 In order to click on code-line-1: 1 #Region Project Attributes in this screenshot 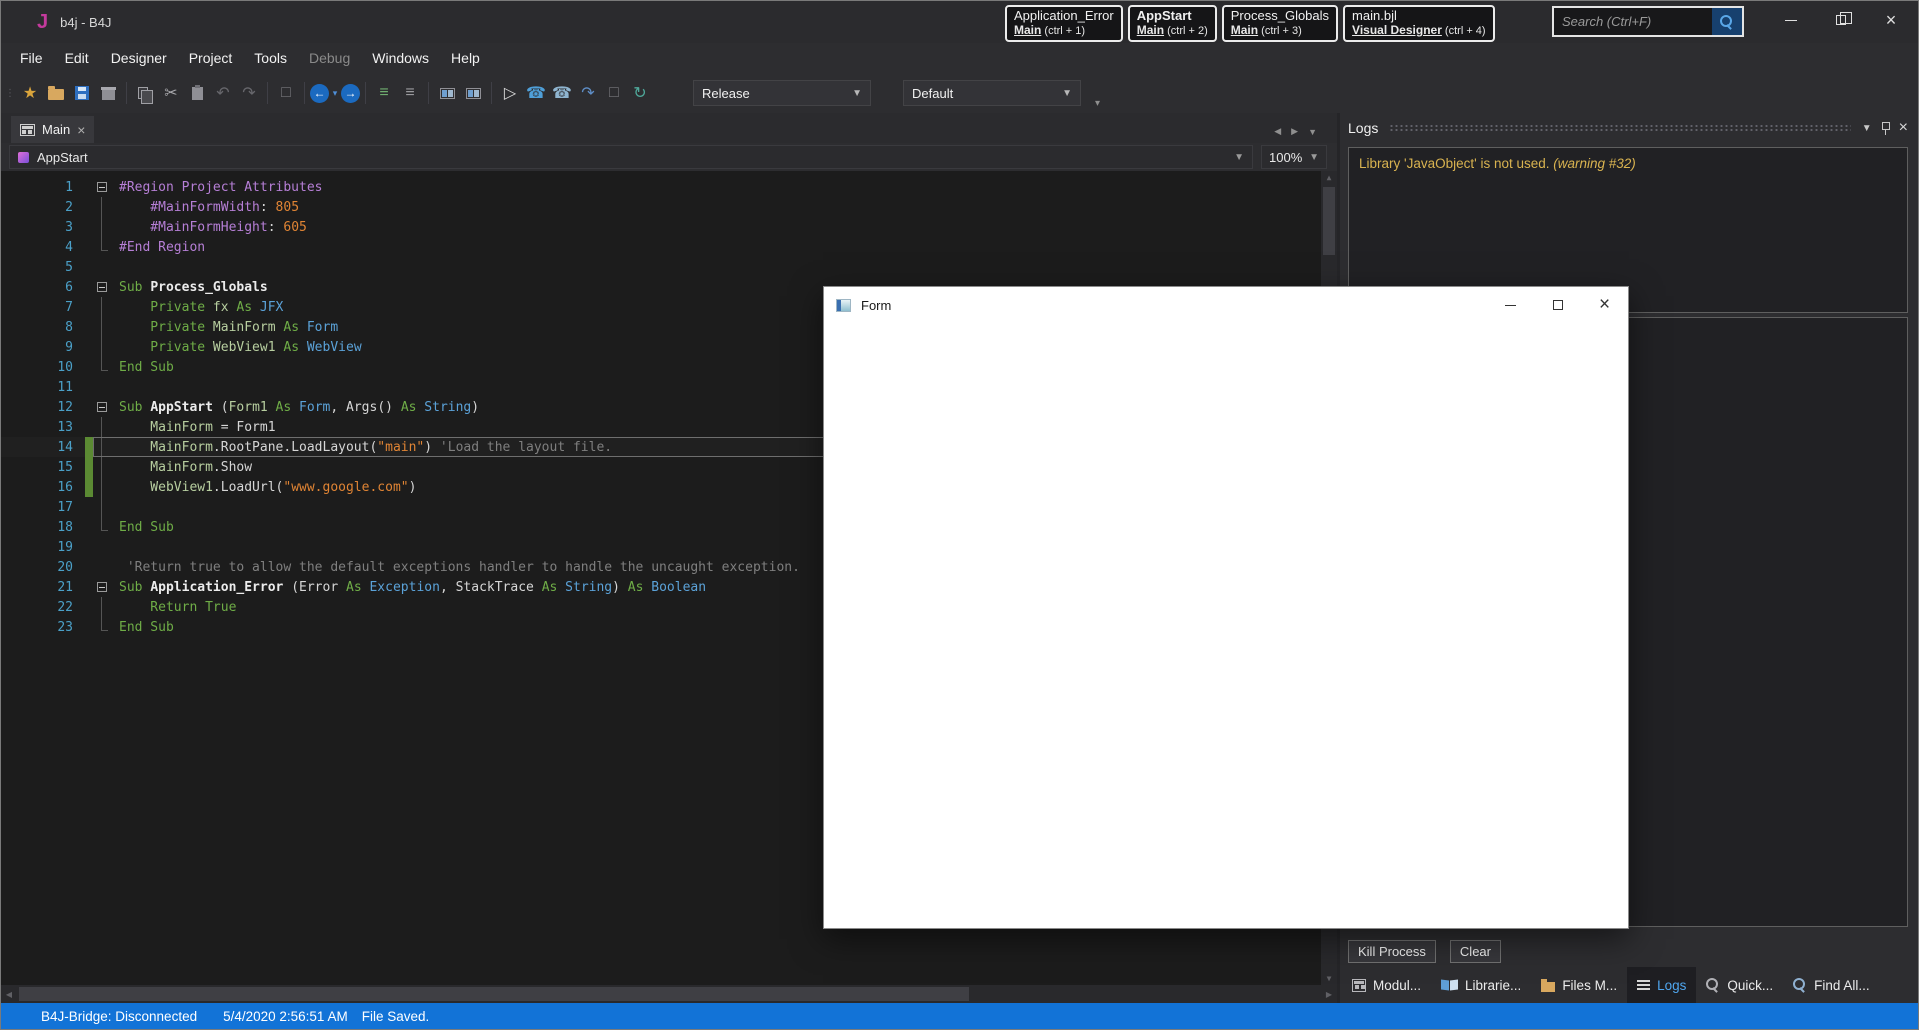, I will do `click(669, 187)`.